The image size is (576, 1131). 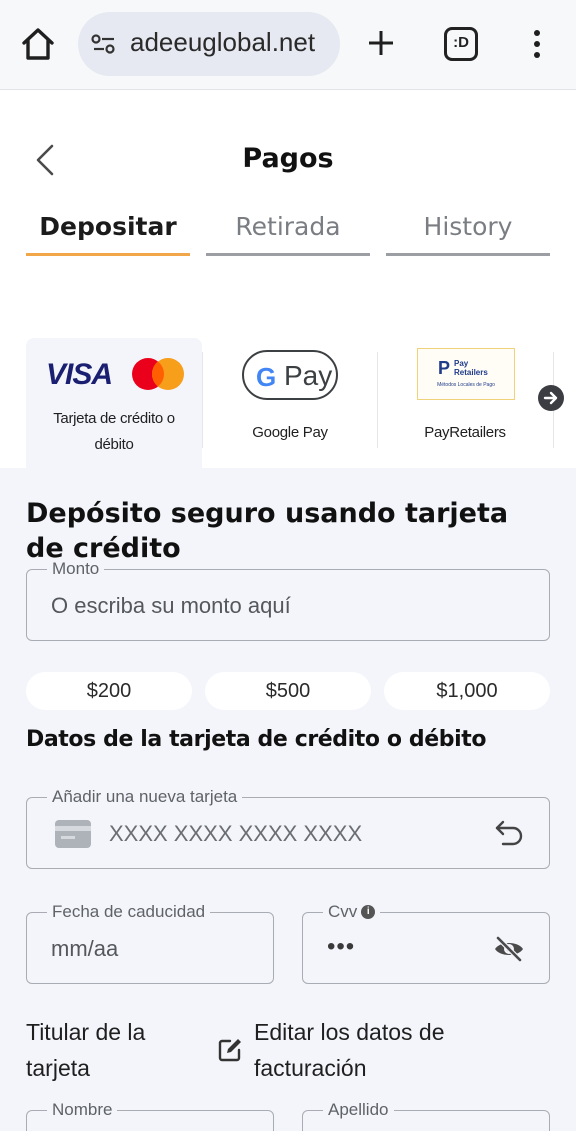 What do you see at coordinates (223, 42) in the screenshot?
I see `url-text: adeeuglobal.net` at bounding box center [223, 42].